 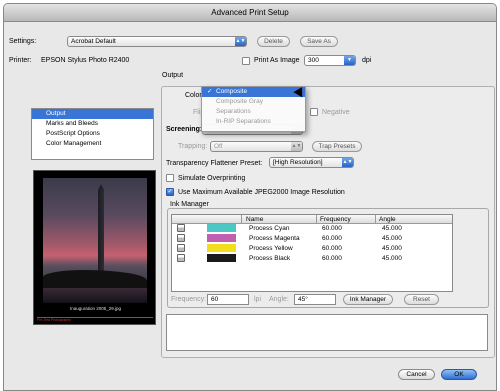 I want to click on ink-row: Process Black 60.000 45.000, so click(x=312, y=259).